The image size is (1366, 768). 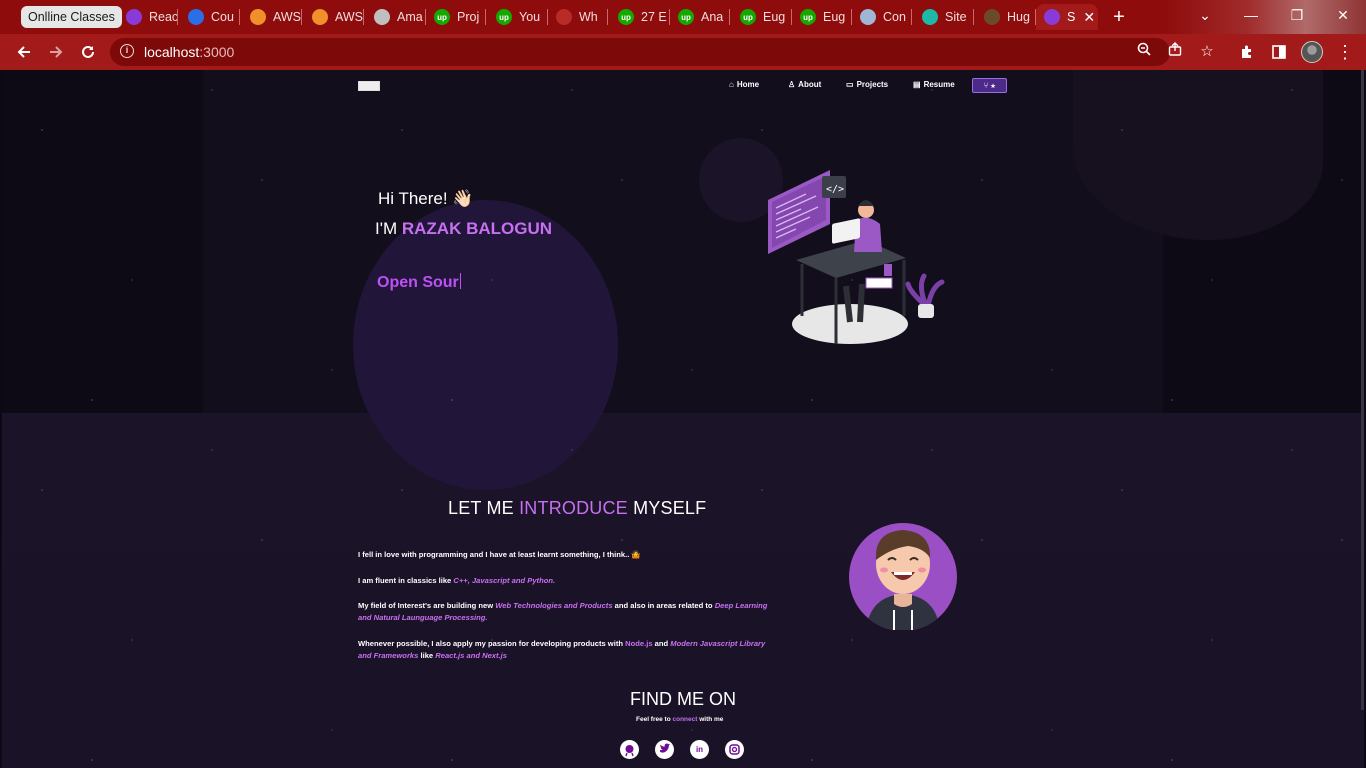 What do you see at coordinates (731, 84) in the screenshot?
I see `home-icon: ⌂` at bounding box center [731, 84].